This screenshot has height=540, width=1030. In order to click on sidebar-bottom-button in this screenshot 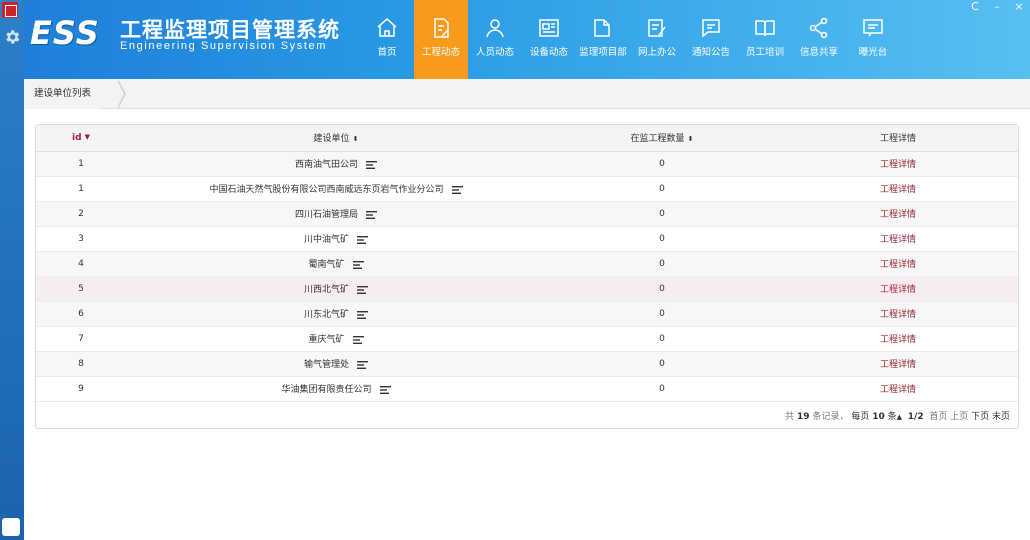, I will do `click(11, 527)`.